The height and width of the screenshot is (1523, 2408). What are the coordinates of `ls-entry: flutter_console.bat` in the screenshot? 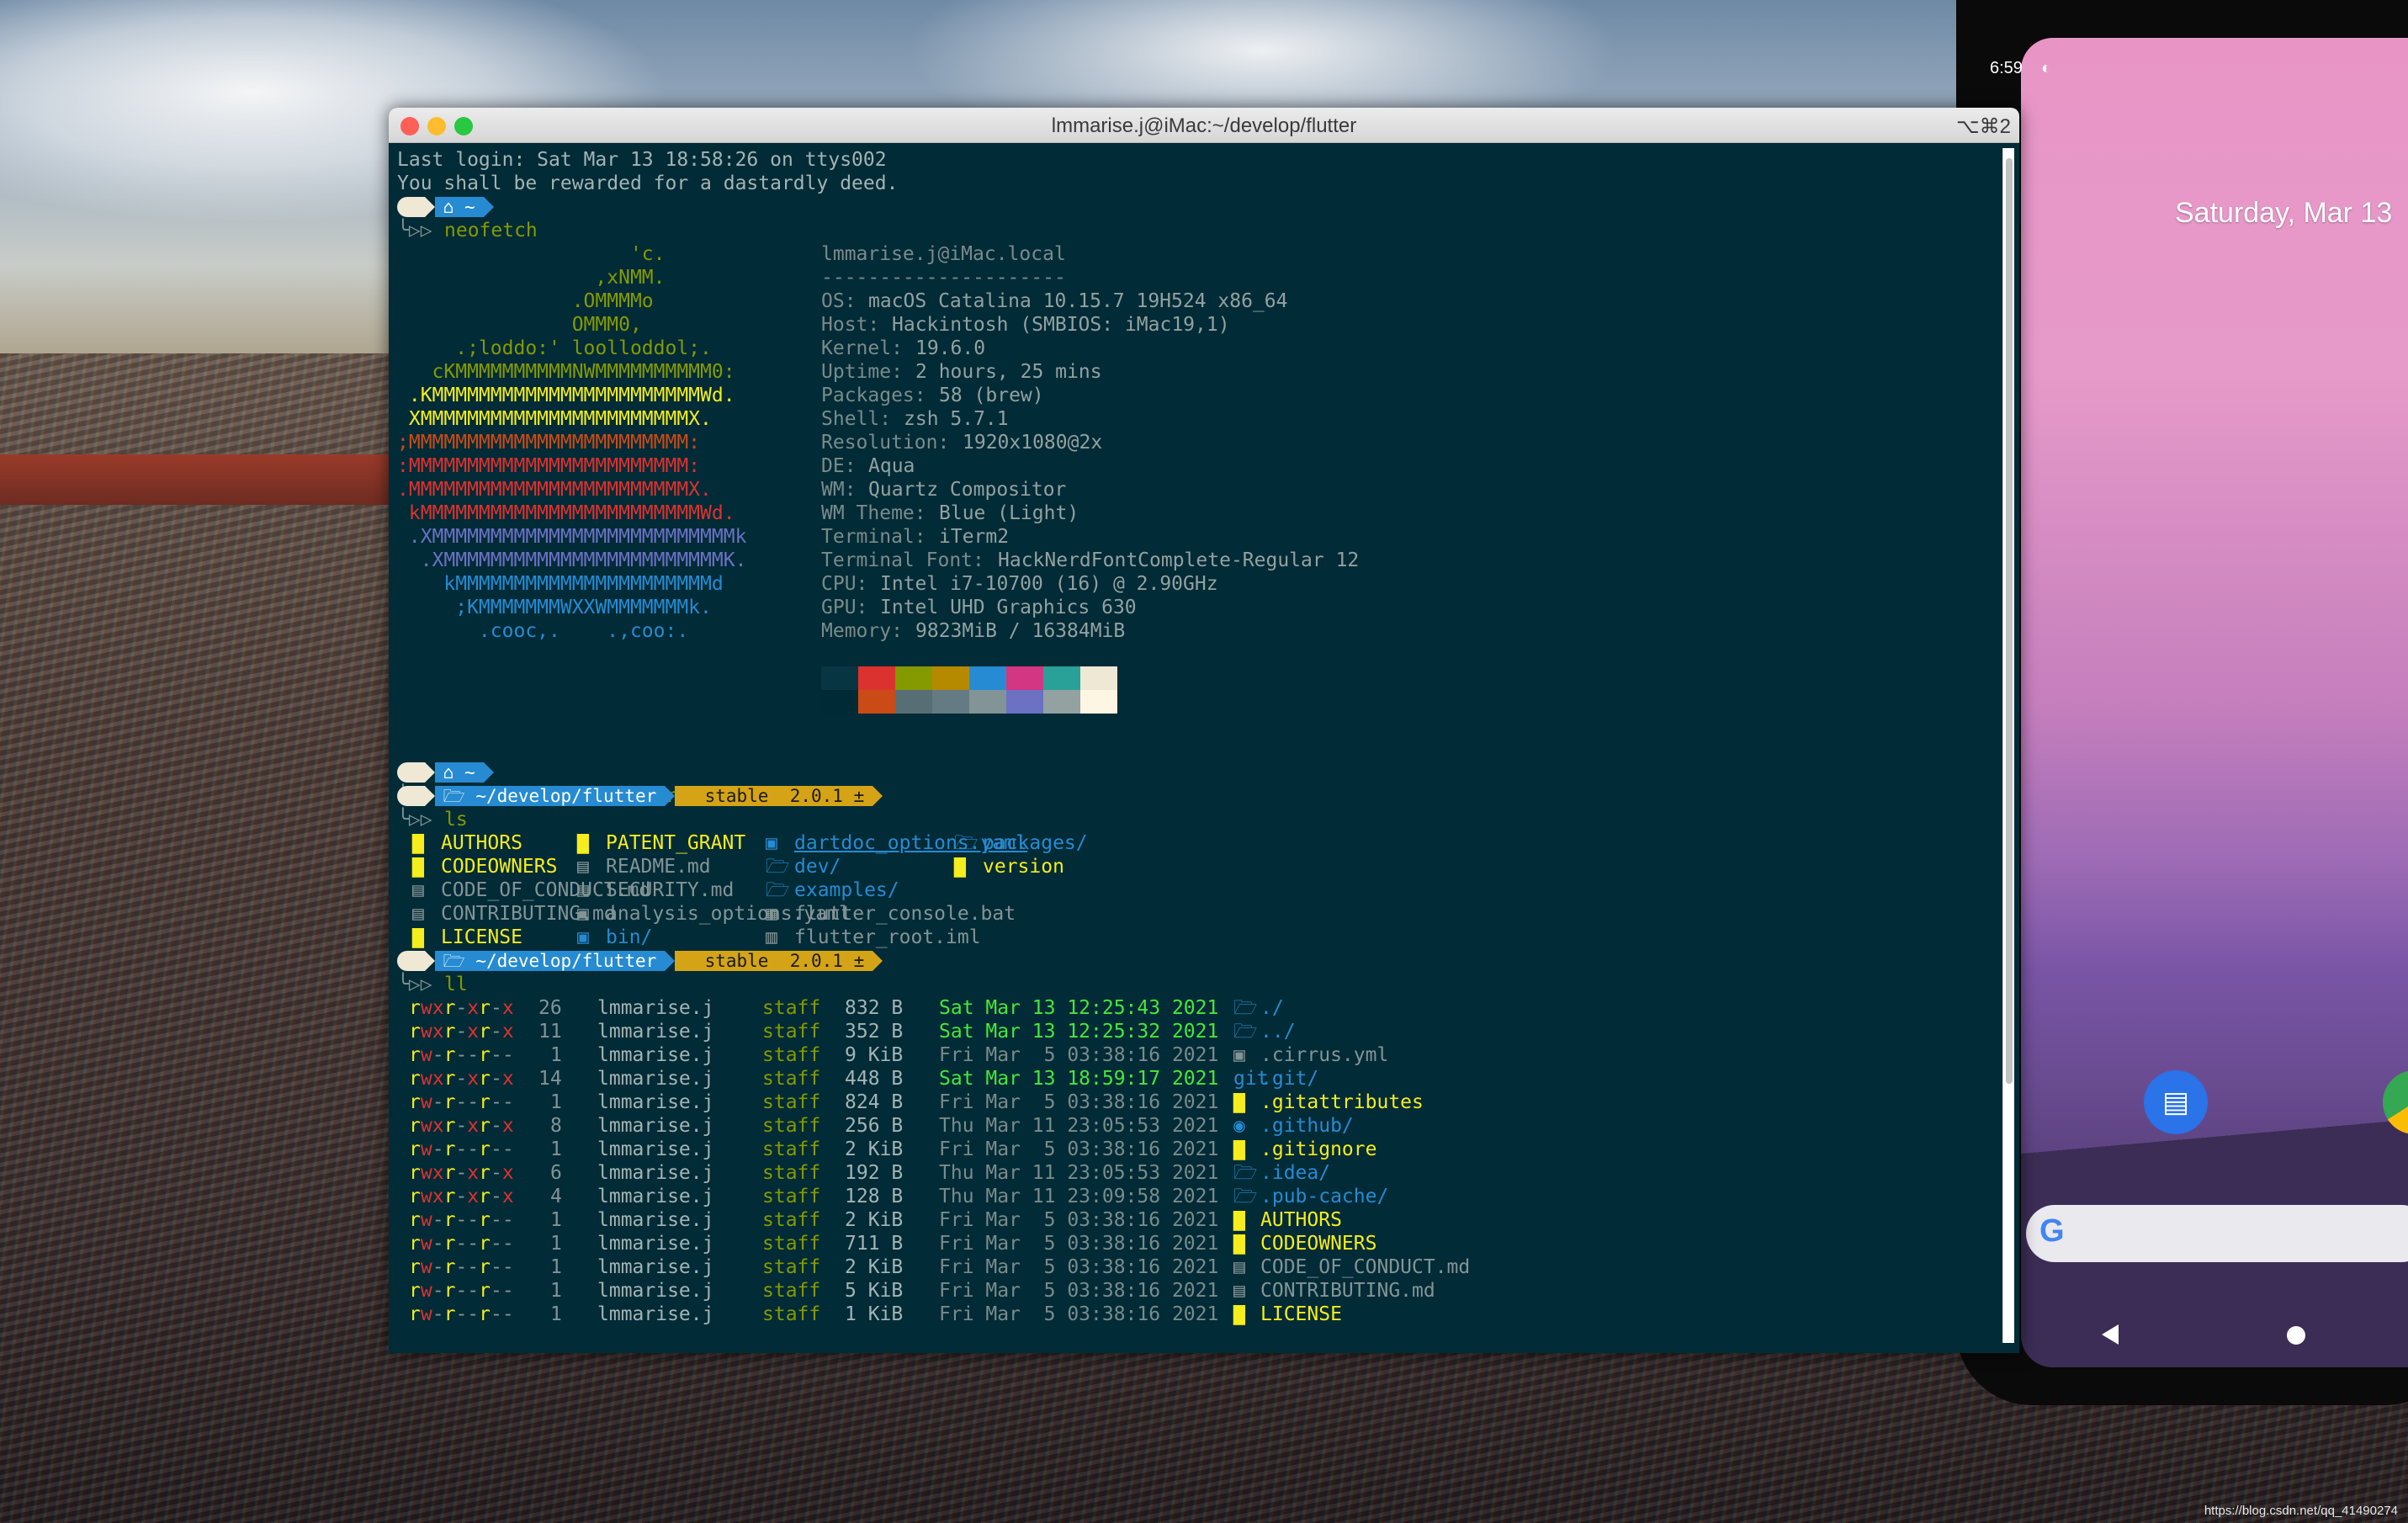 It's located at (905, 914).